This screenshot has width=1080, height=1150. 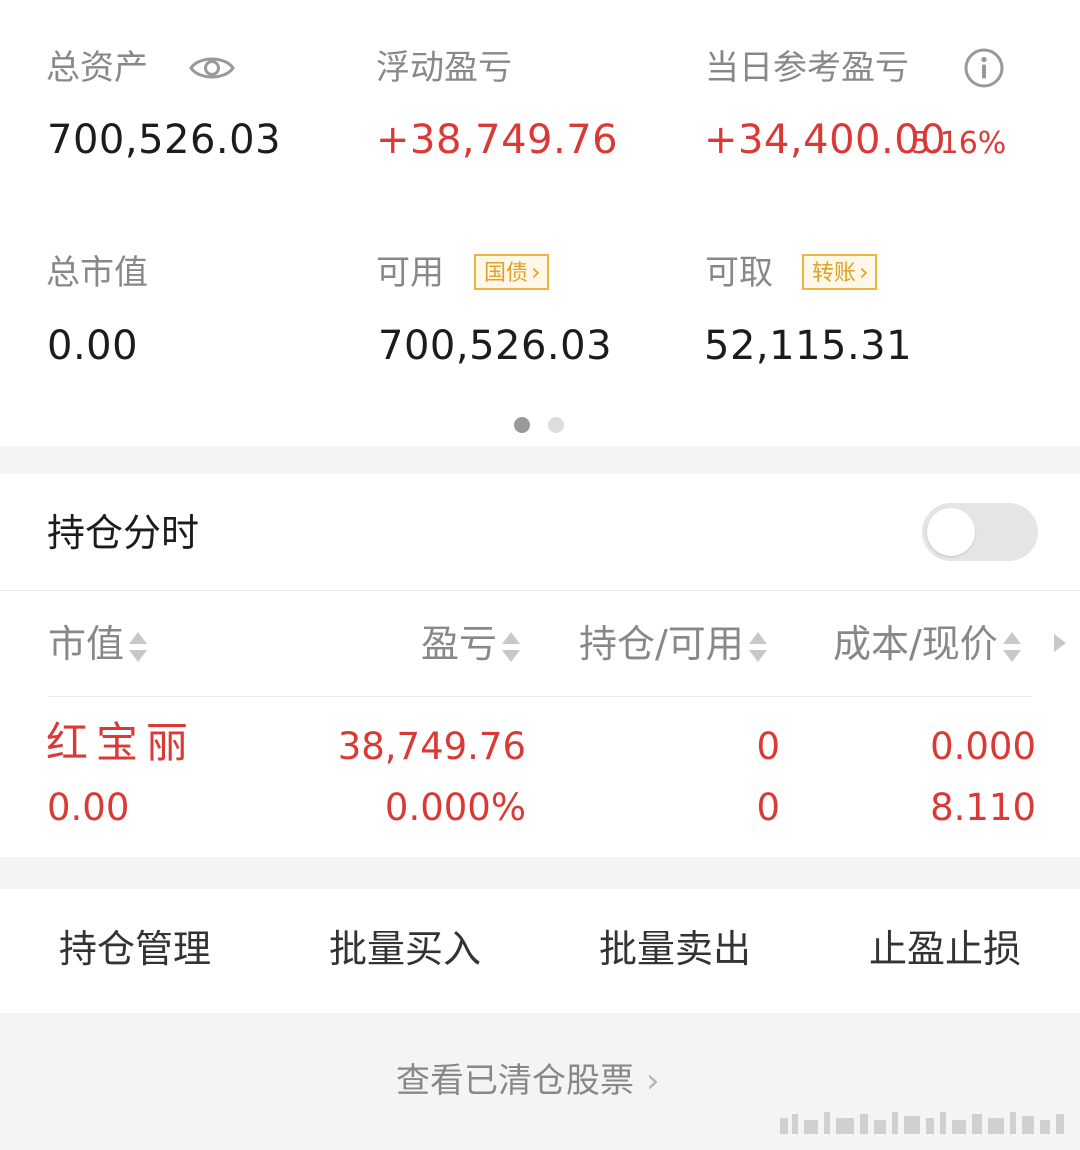 I want to click on profit-percent-cell: 0.000%, so click(x=455, y=807).